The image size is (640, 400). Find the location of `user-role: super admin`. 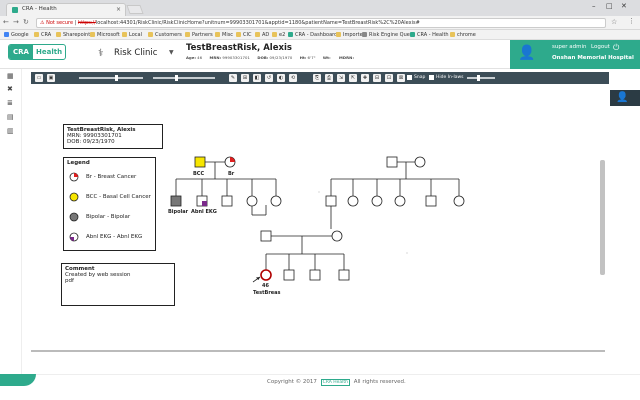

user-role: super admin is located at coordinates (569, 47).